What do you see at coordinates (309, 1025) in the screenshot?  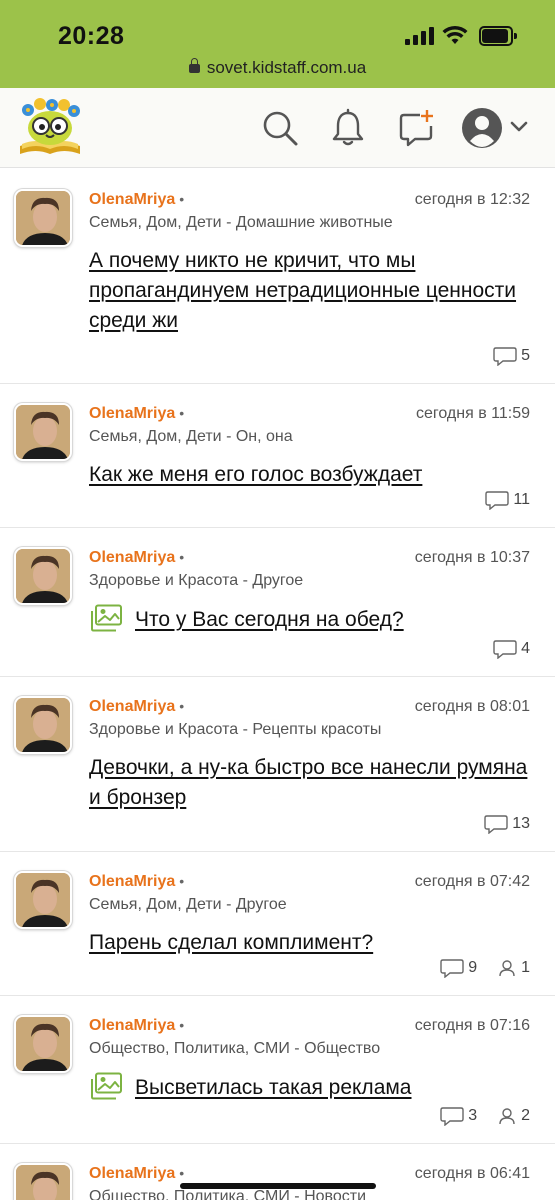 I see `post-meta: OlenaMriya • сегодня в 07:16` at bounding box center [309, 1025].